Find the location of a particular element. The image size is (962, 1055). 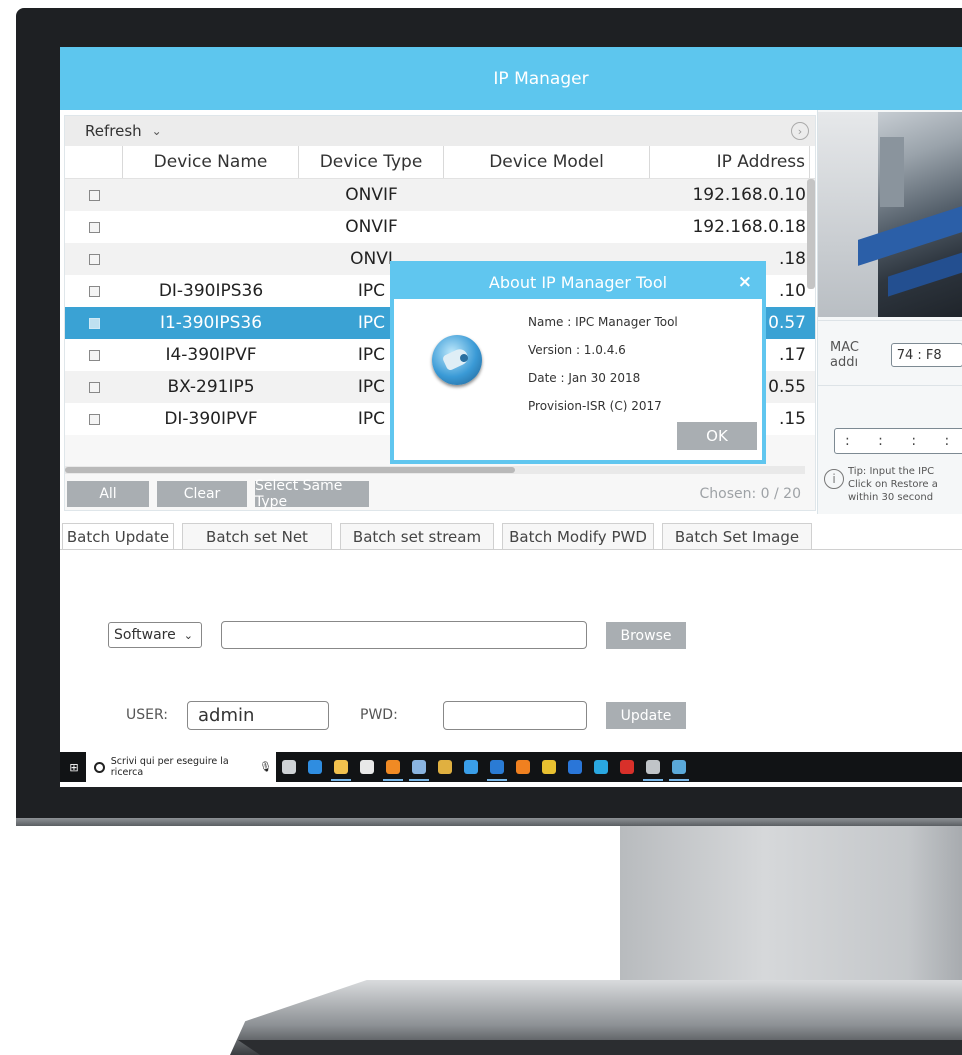

app-copyright: Provision-ISR (C) 2017 is located at coordinates (595, 406).